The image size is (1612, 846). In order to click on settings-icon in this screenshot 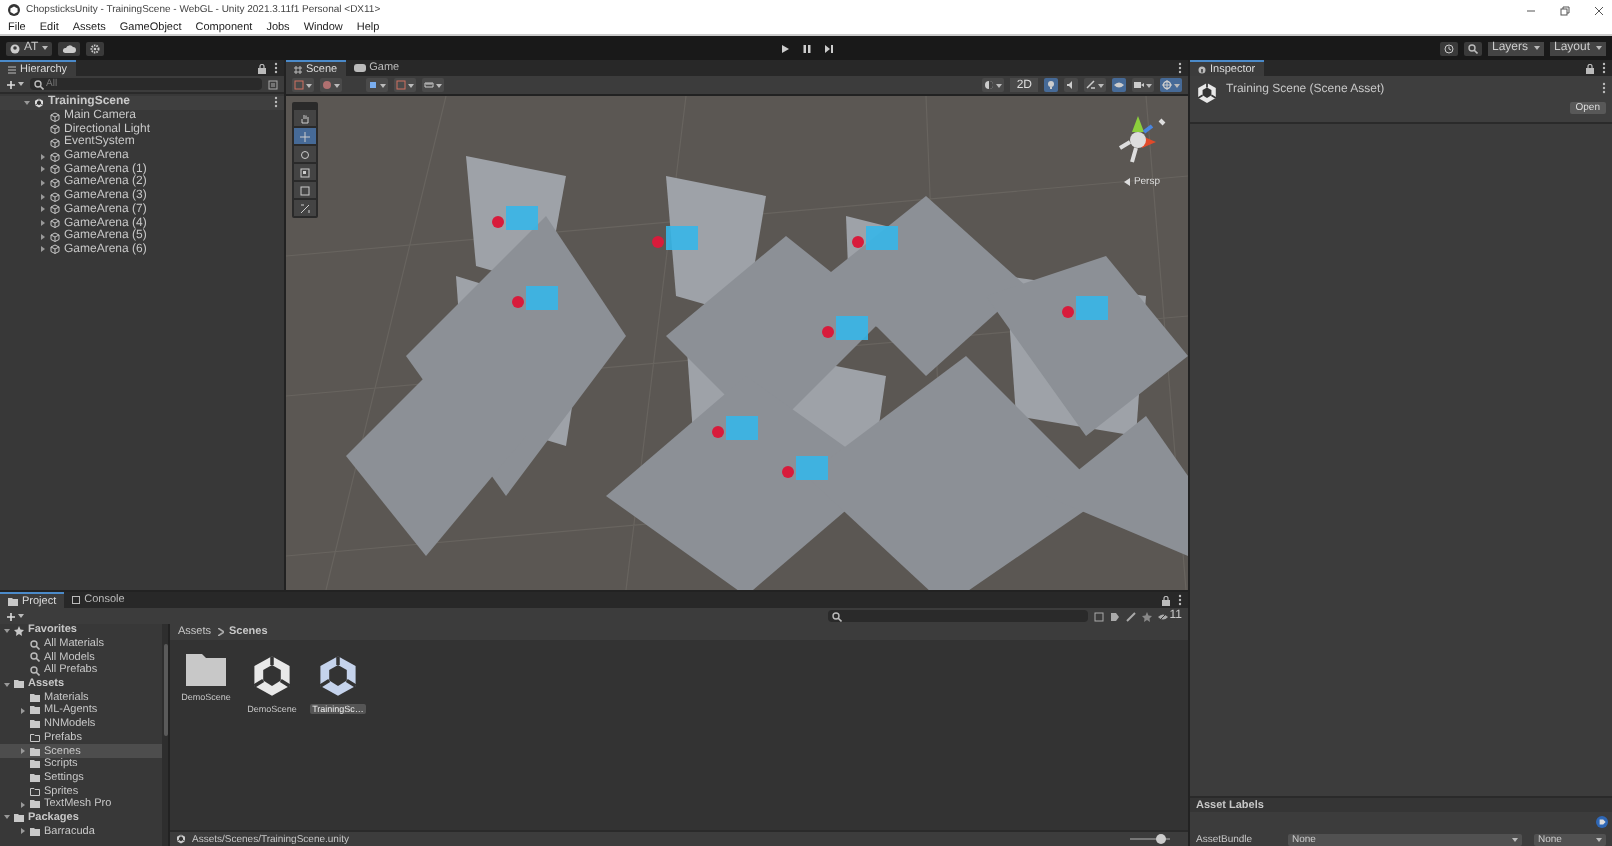, I will do `click(95, 48)`.